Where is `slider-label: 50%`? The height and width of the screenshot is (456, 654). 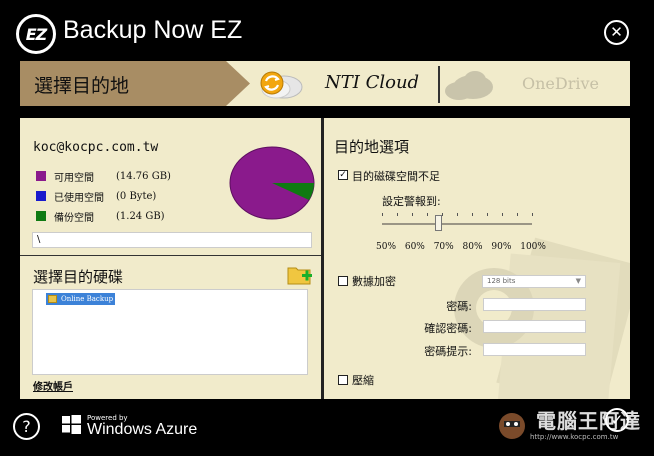 slider-label: 50% is located at coordinates (386, 247).